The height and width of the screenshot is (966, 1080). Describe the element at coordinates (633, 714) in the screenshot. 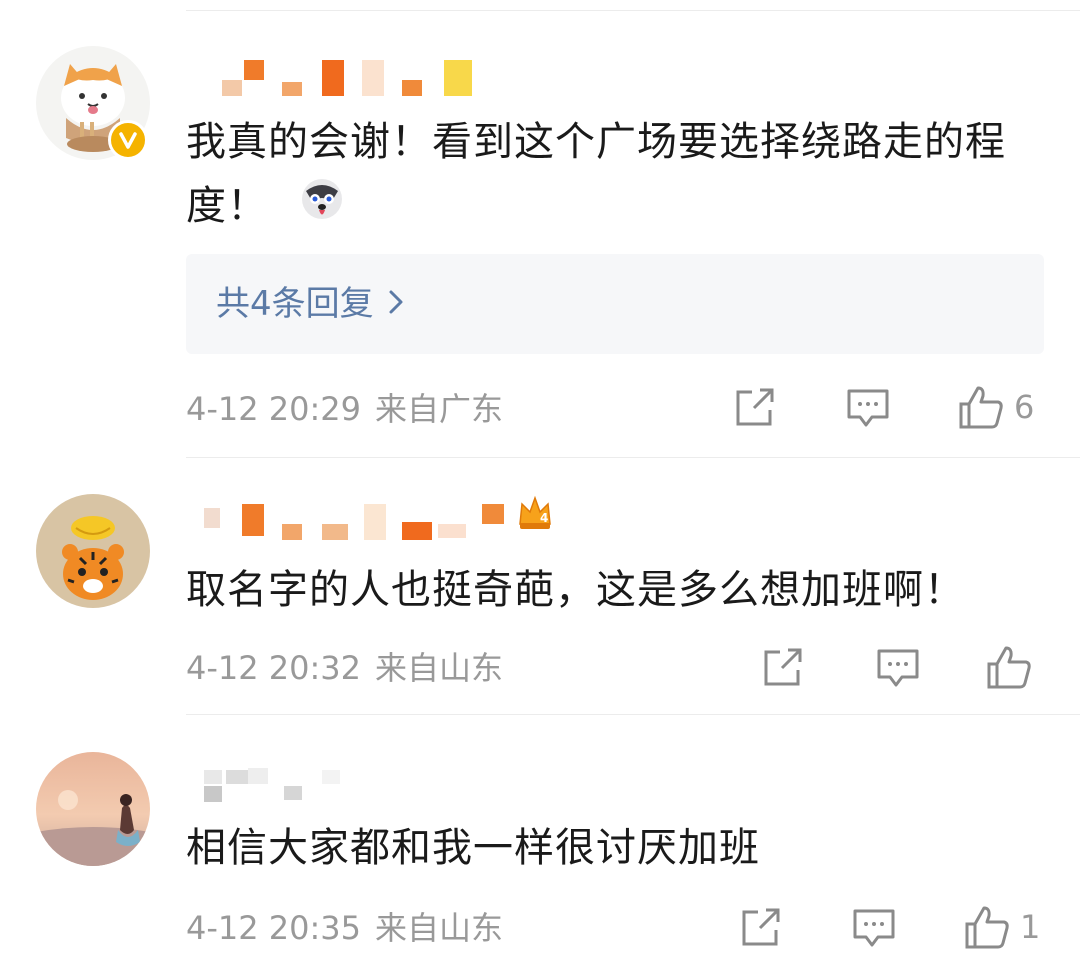

I see `comment-divider` at that location.